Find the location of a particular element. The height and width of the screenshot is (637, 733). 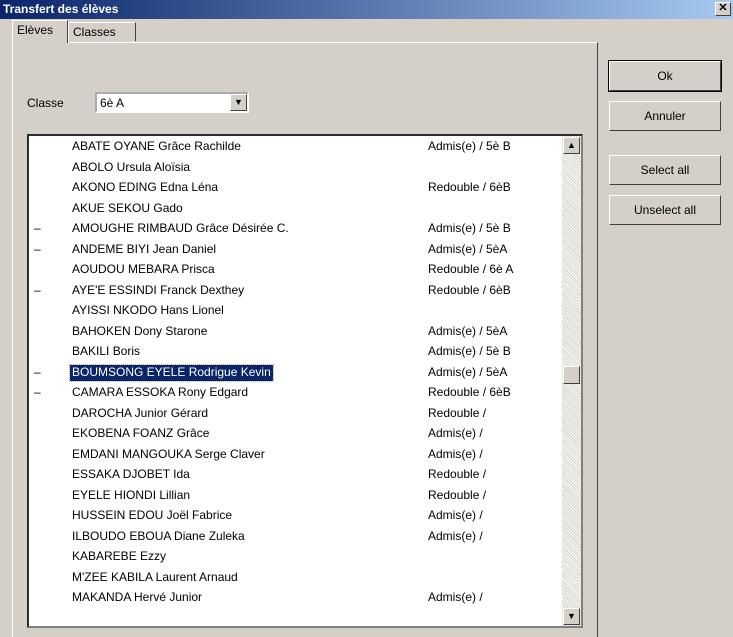

student-name: ANDEME BIYI Jean Daniel is located at coordinates (144, 248).